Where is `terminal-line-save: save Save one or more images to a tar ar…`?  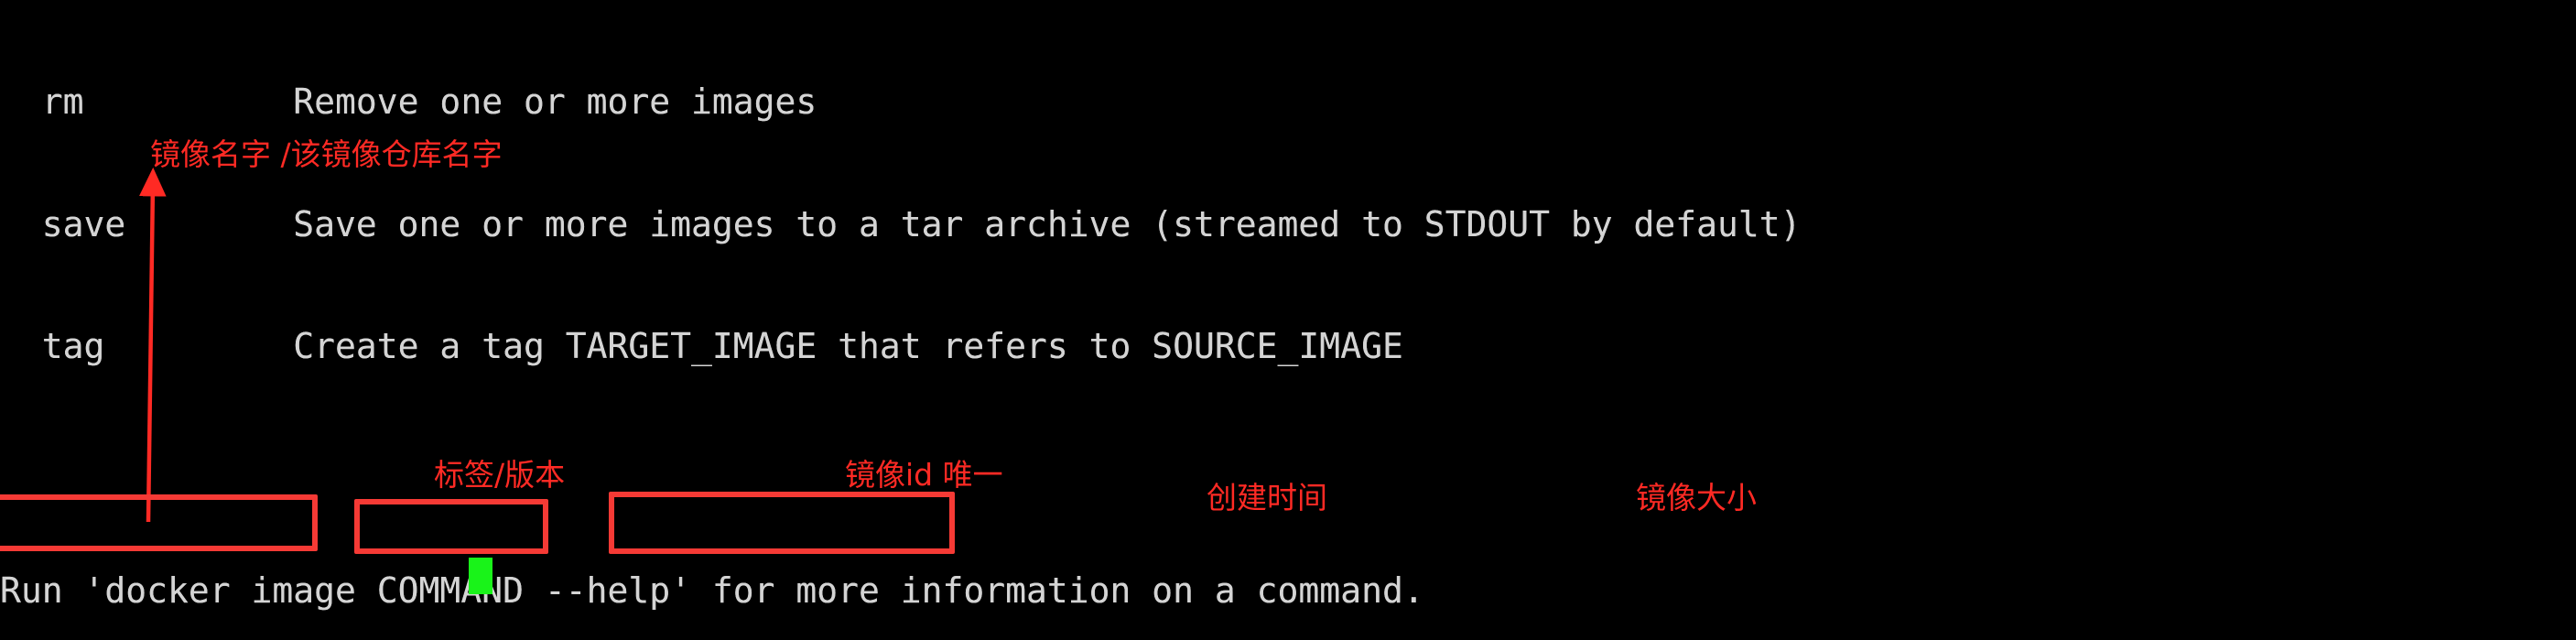
terminal-line-save: save Save one or more images to a tar ar… is located at coordinates (901, 224).